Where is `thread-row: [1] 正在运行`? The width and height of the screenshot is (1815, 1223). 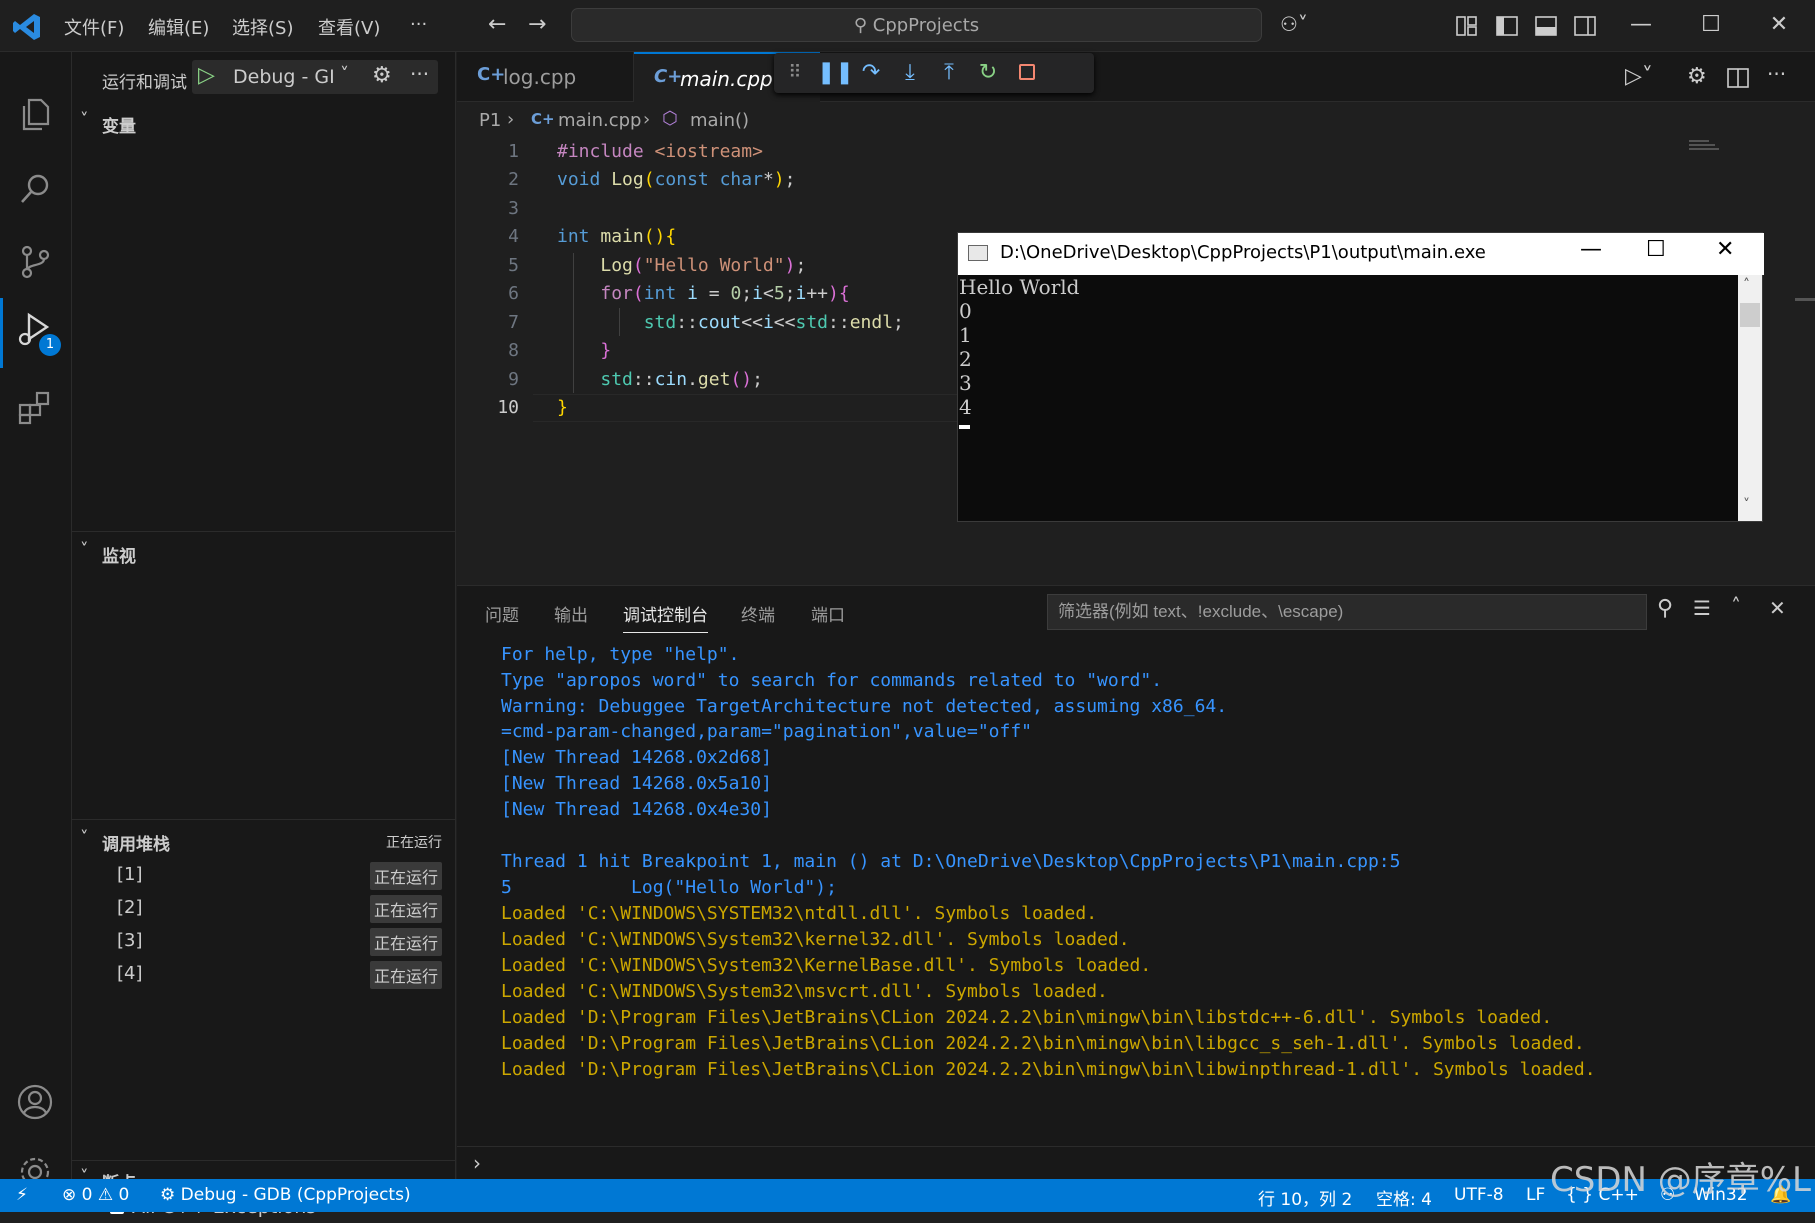
thread-row: [1] 正在运行 is located at coordinates (264, 874).